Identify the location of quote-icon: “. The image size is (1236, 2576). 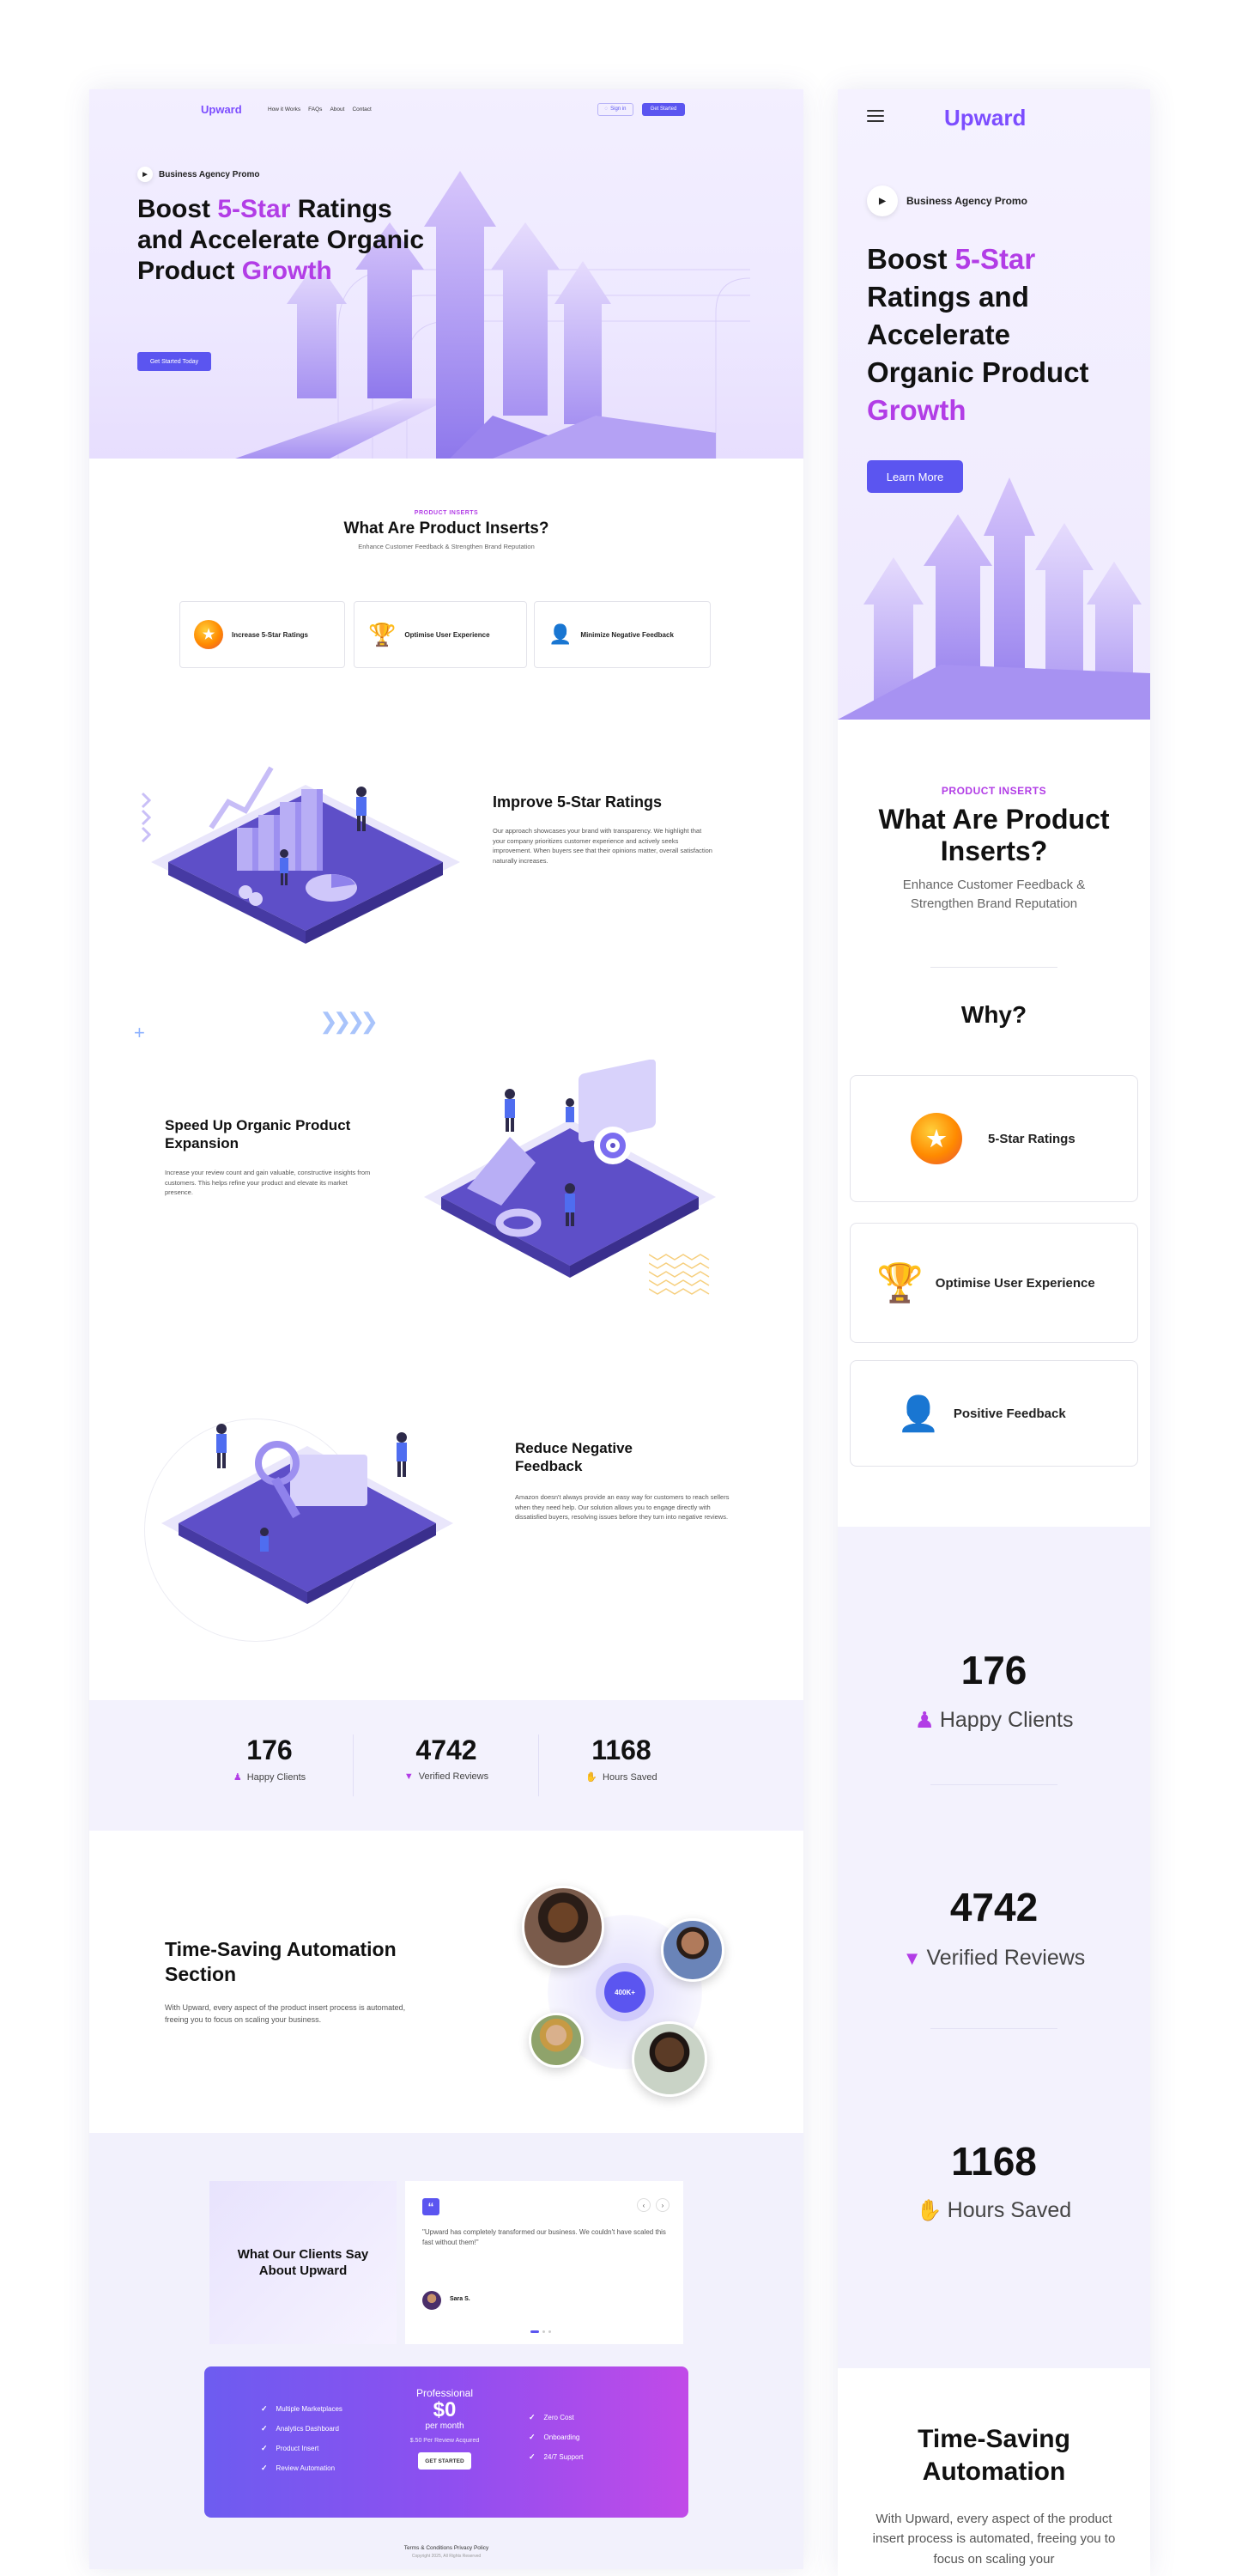
(430, 2207).